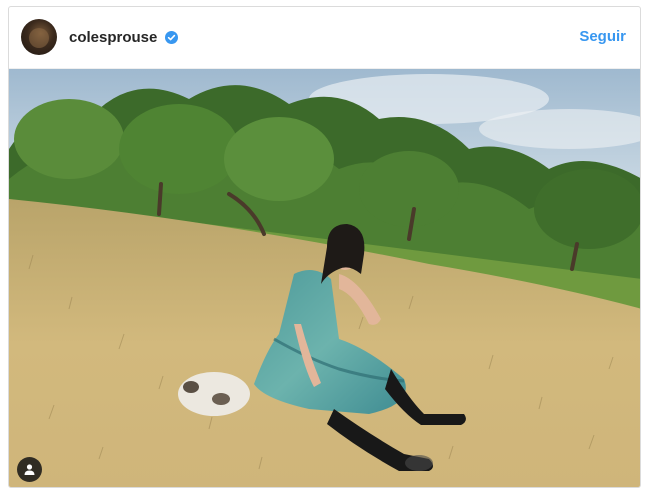  I want to click on verified-badge-icon, so click(171, 37).